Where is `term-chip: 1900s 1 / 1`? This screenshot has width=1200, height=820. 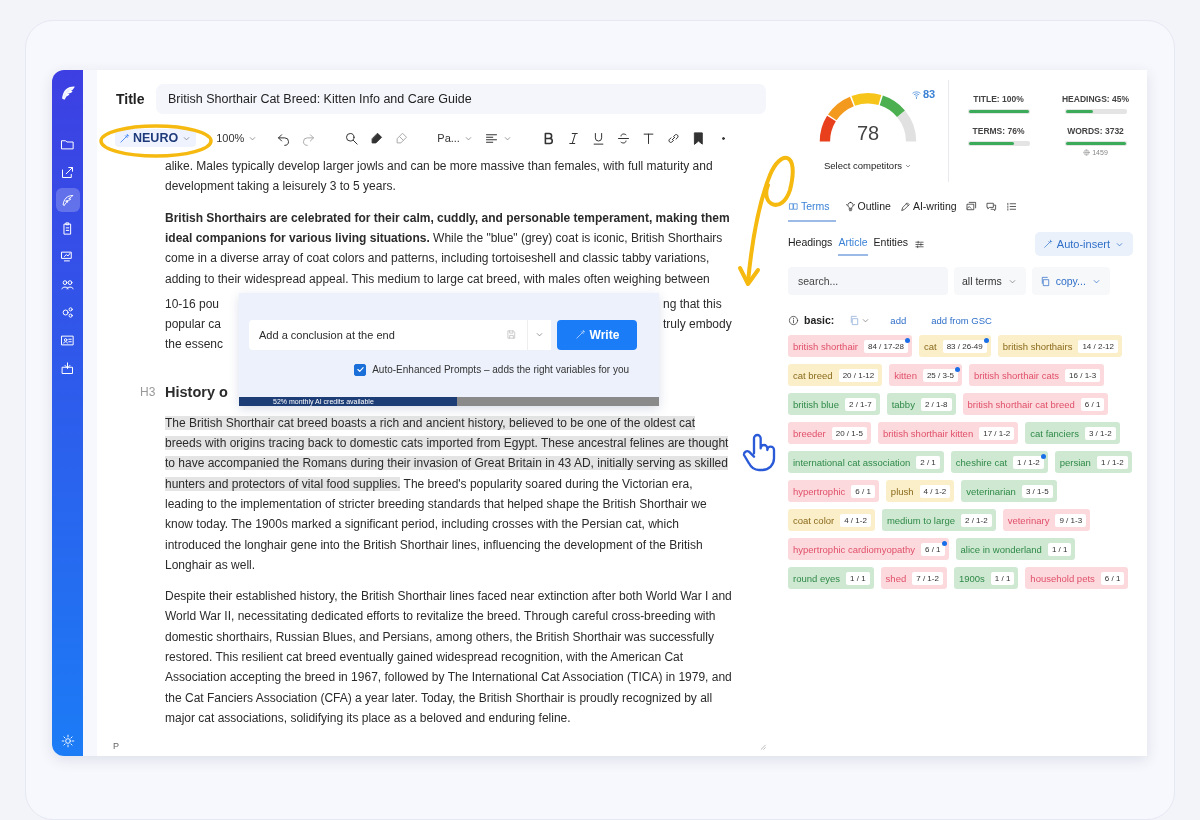 term-chip: 1900s 1 / 1 is located at coordinates (986, 578).